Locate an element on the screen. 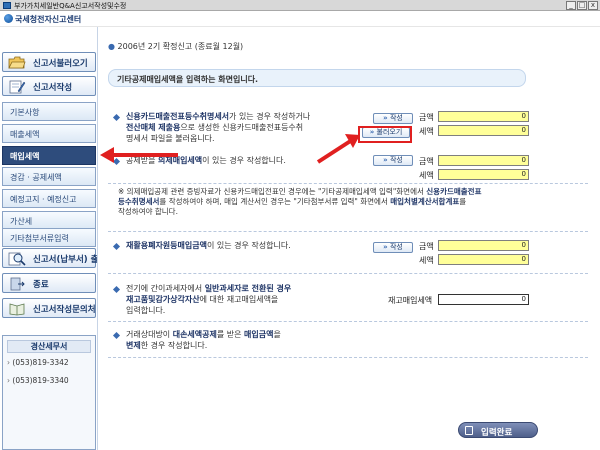 Image resolution: width=600 pixels, height=450 pixels. period-text: 2006년 2기 확정신고 (종료월 12월) is located at coordinates (180, 46).